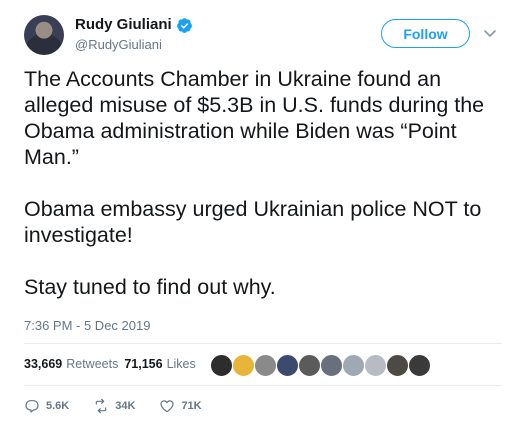 This screenshot has width=526, height=433. I want to click on reply-count: 5.6K, so click(58, 406).